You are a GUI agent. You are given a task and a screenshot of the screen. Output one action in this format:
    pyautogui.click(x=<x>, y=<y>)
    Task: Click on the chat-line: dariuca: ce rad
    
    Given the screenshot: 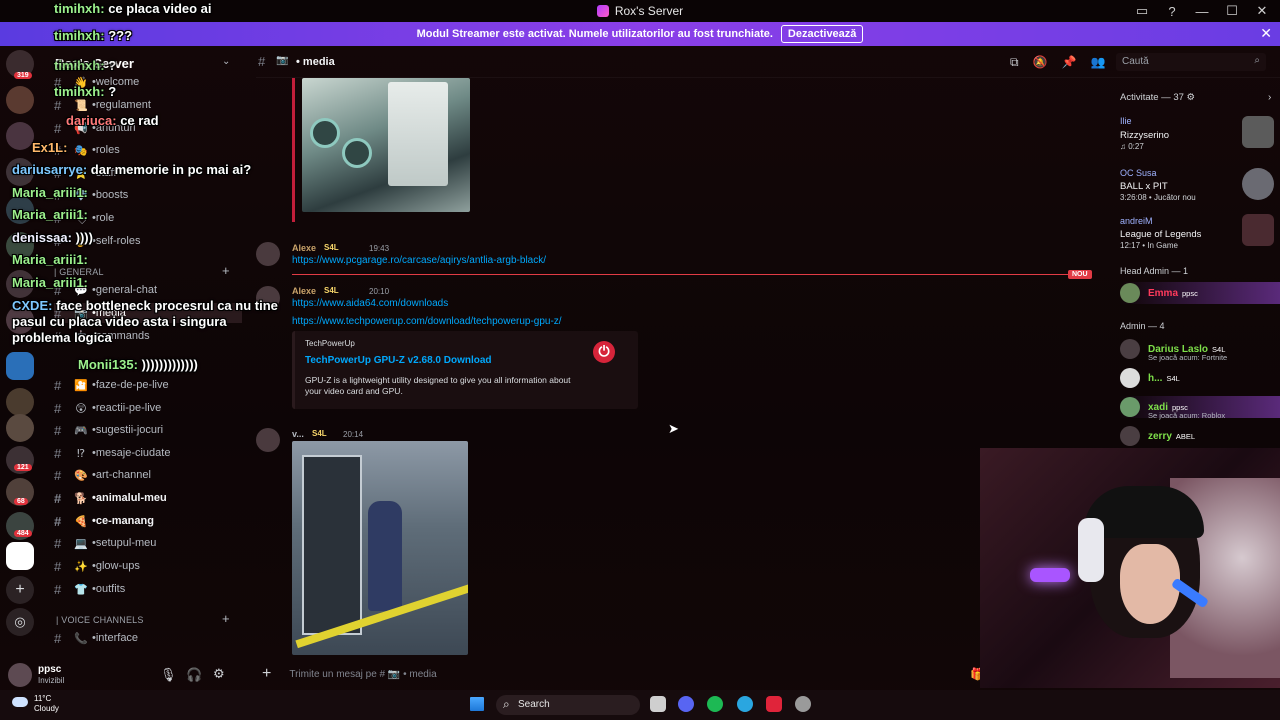 What is the action you would take?
    pyautogui.click(x=112, y=120)
    